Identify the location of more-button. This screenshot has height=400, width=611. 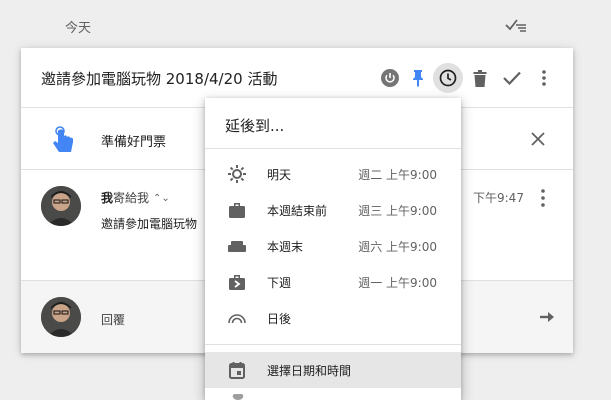
(544, 78).